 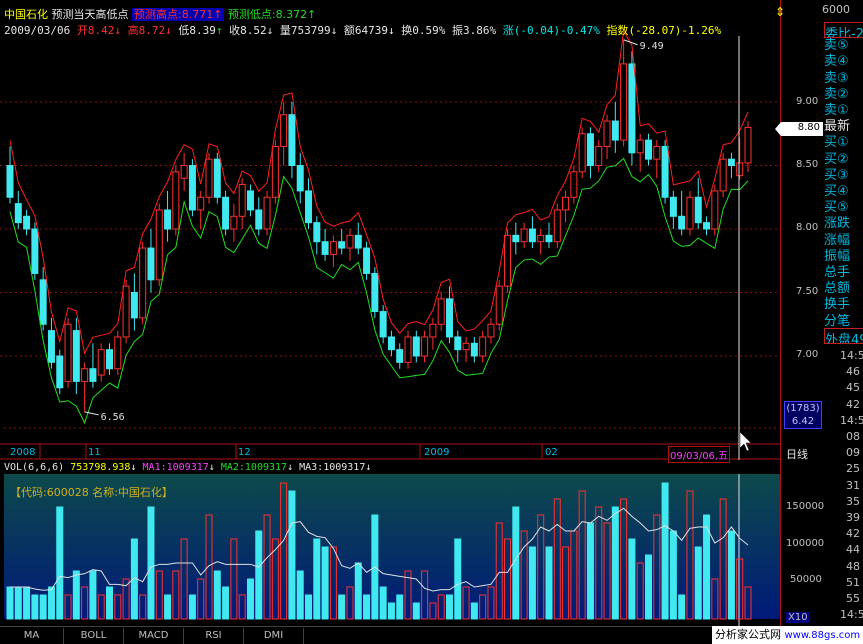 I want to click on tick-time: 45, so click(x=853, y=388).